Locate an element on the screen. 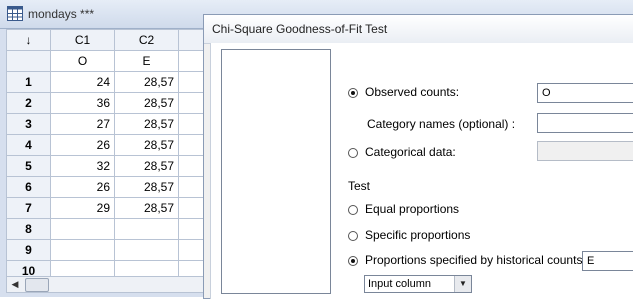 This screenshot has width=633, height=299. cell-c1: 29 is located at coordinates (82, 208).